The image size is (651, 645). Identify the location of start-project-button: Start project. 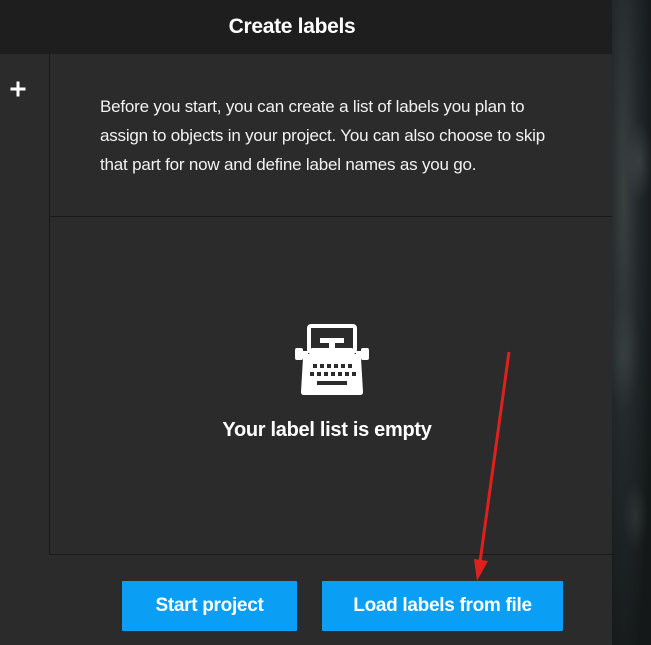
(209, 606).